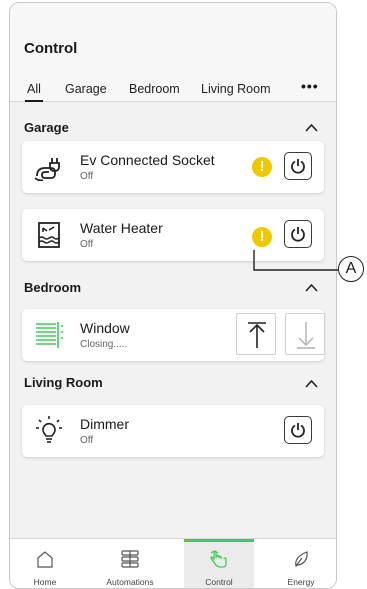 This screenshot has width=367, height=589. What do you see at coordinates (34, 92) in the screenshot?
I see `tab-all: All` at bounding box center [34, 92].